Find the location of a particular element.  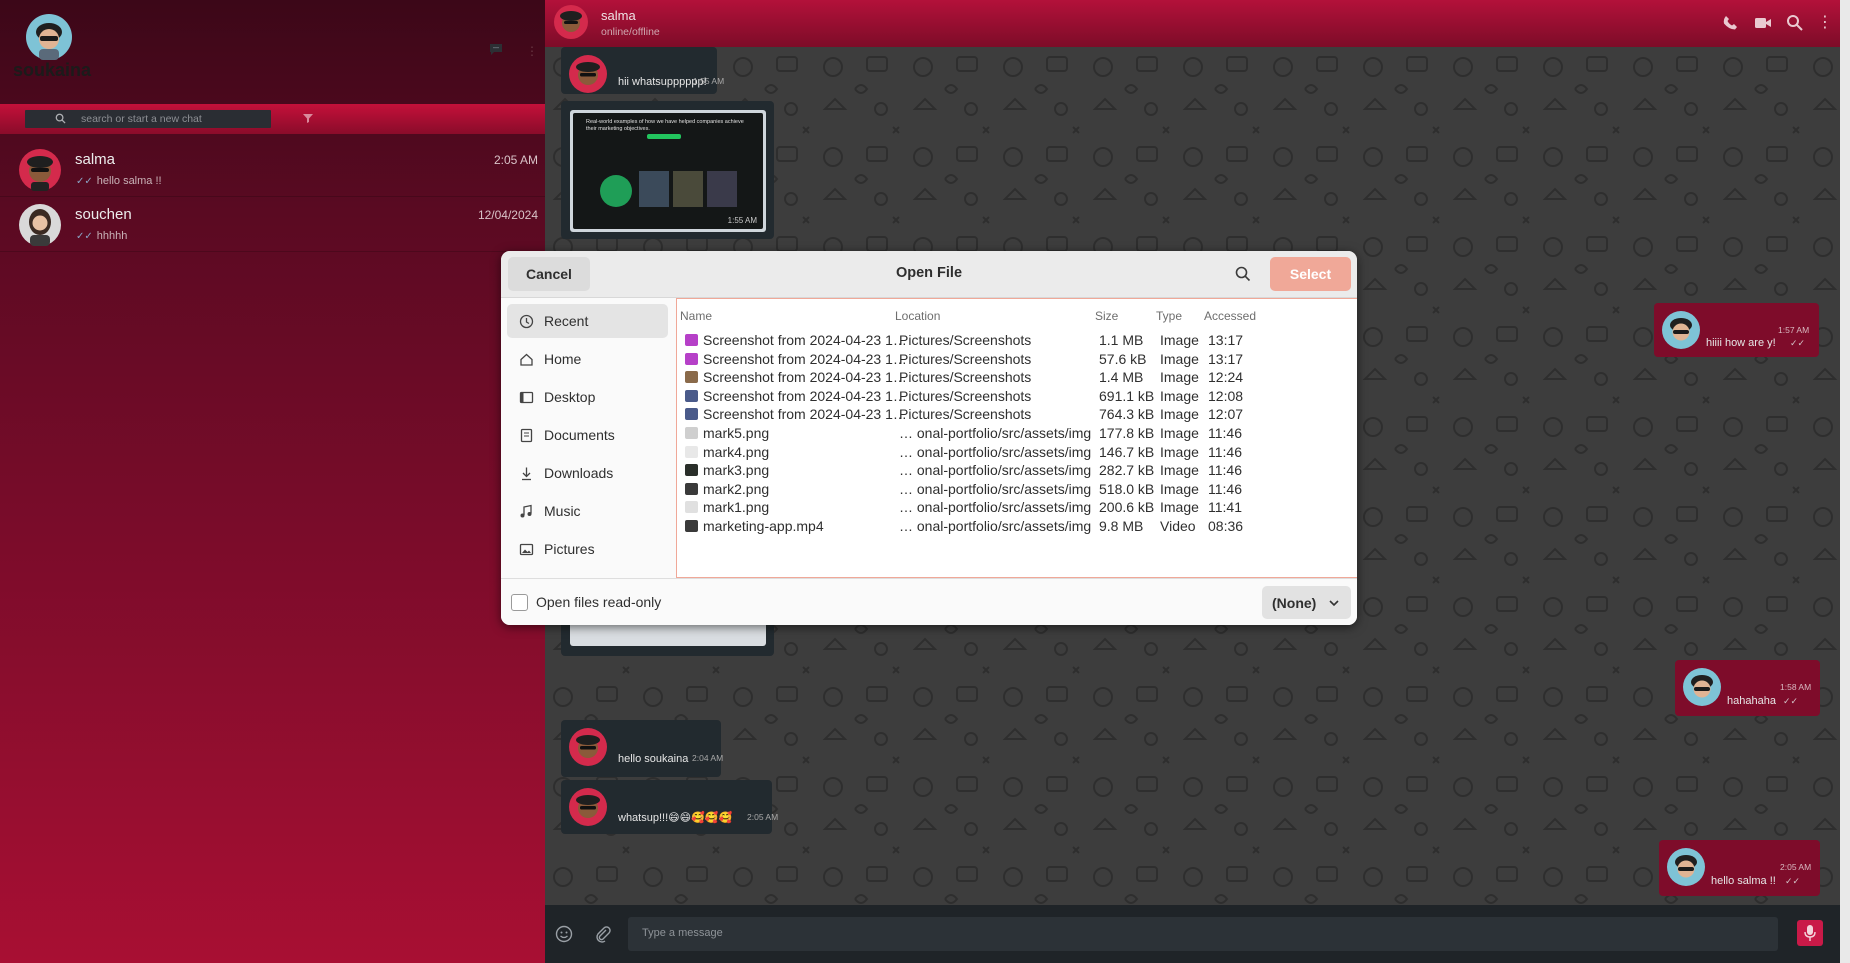

file-accessed: 12:24 is located at coordinates (1226, 377).